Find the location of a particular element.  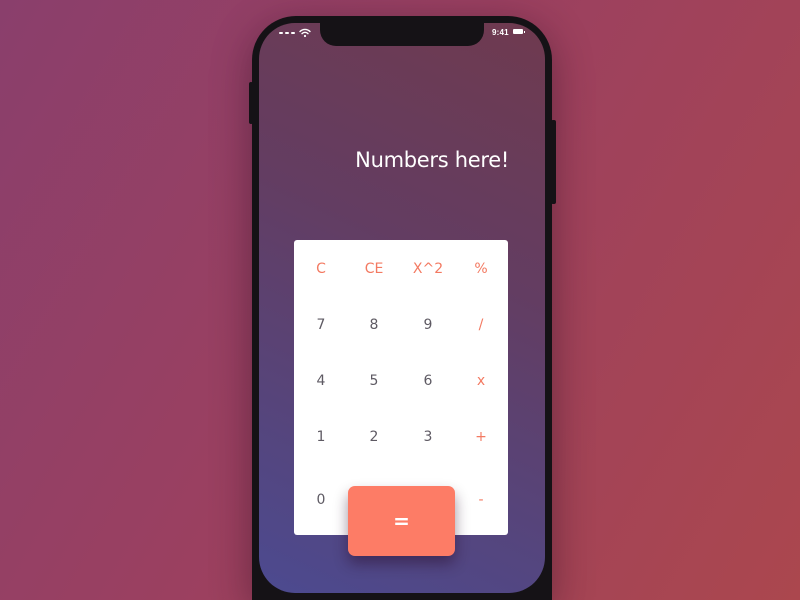

square-button: X^2 is located at coordinates (428, 269).